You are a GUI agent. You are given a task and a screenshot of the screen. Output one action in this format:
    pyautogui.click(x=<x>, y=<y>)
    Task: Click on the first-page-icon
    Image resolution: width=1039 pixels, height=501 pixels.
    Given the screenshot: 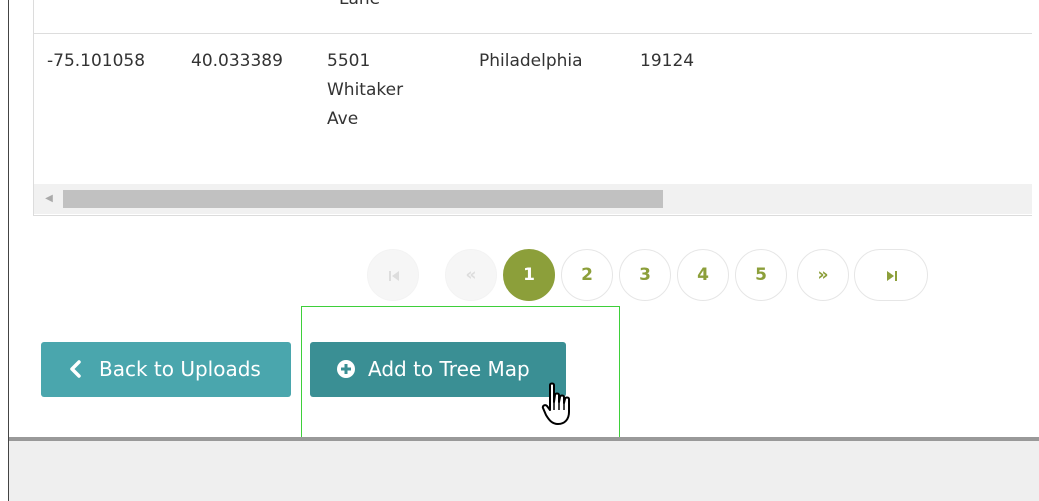 What is the action you would take?
    pyautogui.click(x=394, y=276)
    